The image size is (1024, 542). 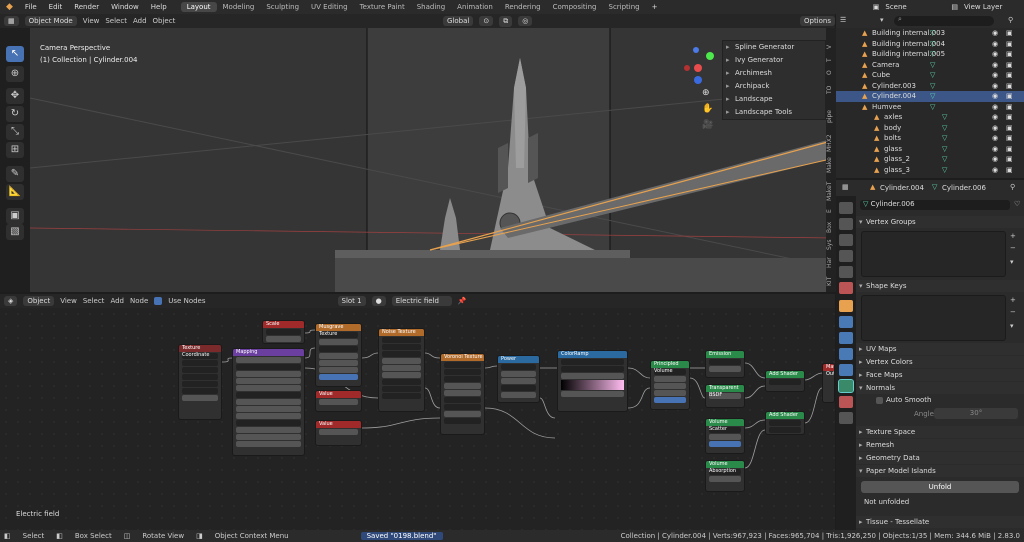 What do you see at coordinates (1013, 236) in the screenshot?
I see `add-vertex-group-icon: +` at bounding box center [1013, 236].